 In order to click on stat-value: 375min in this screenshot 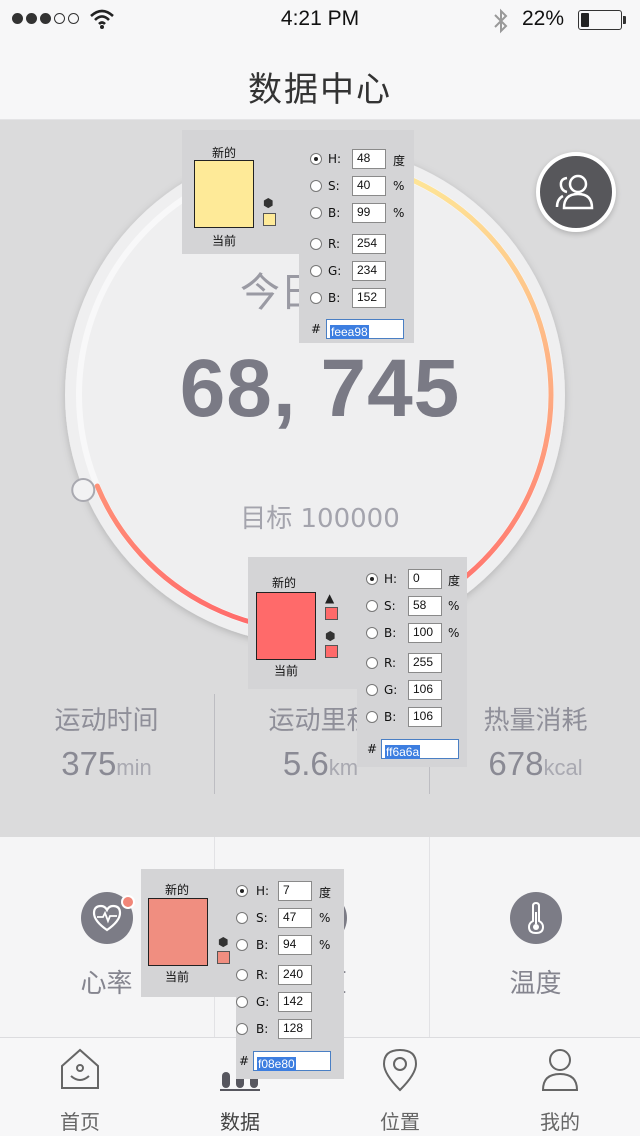, I will do `click(106, 763)`.